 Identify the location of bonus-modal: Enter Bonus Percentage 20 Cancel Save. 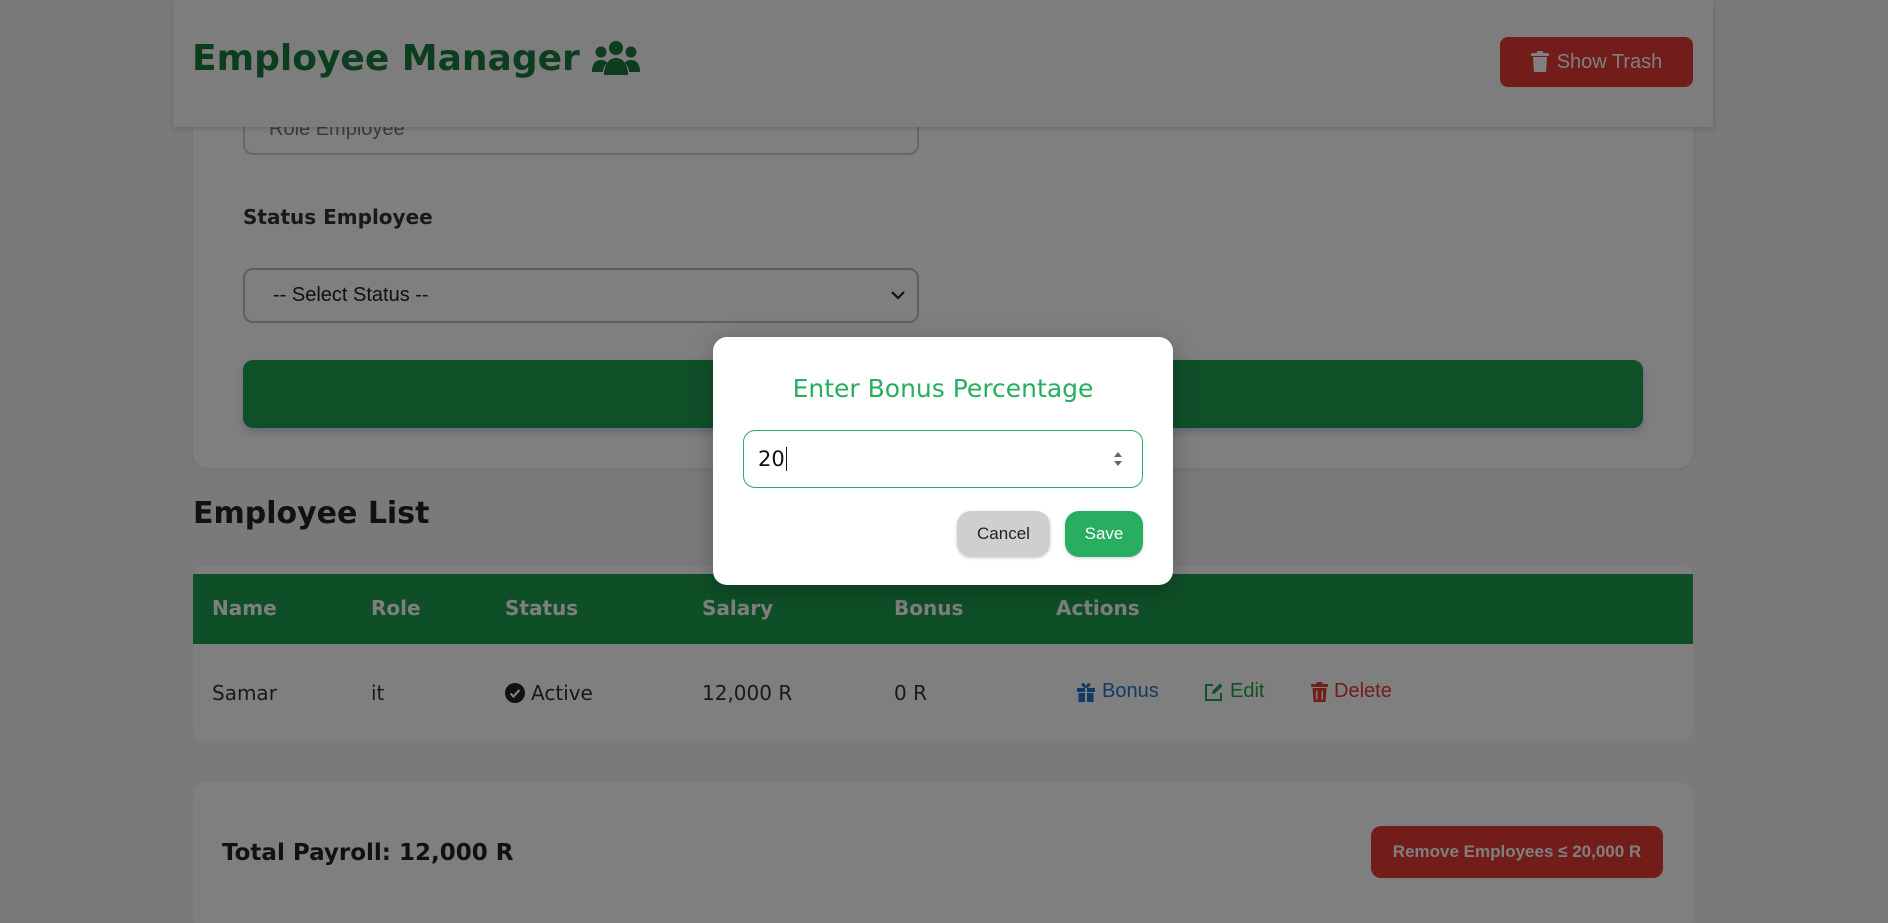
(943, 461).